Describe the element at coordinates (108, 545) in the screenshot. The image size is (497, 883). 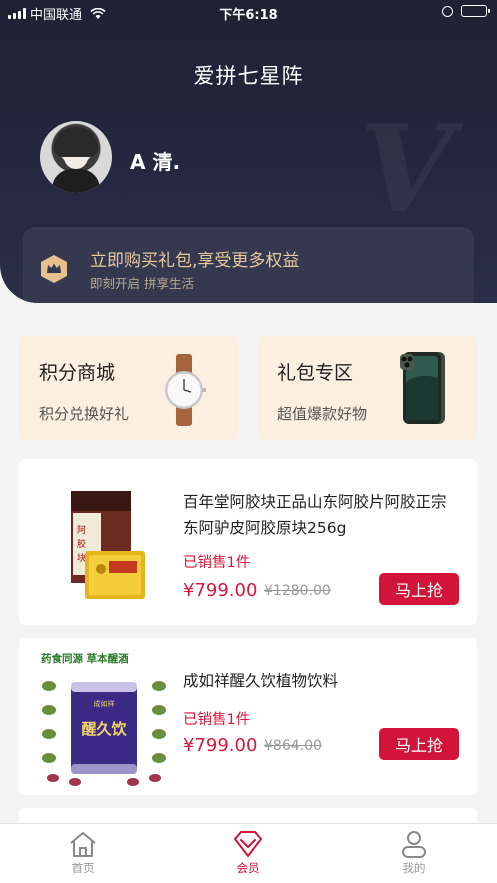
I see `product-image: 阿 胶 块` at that location.